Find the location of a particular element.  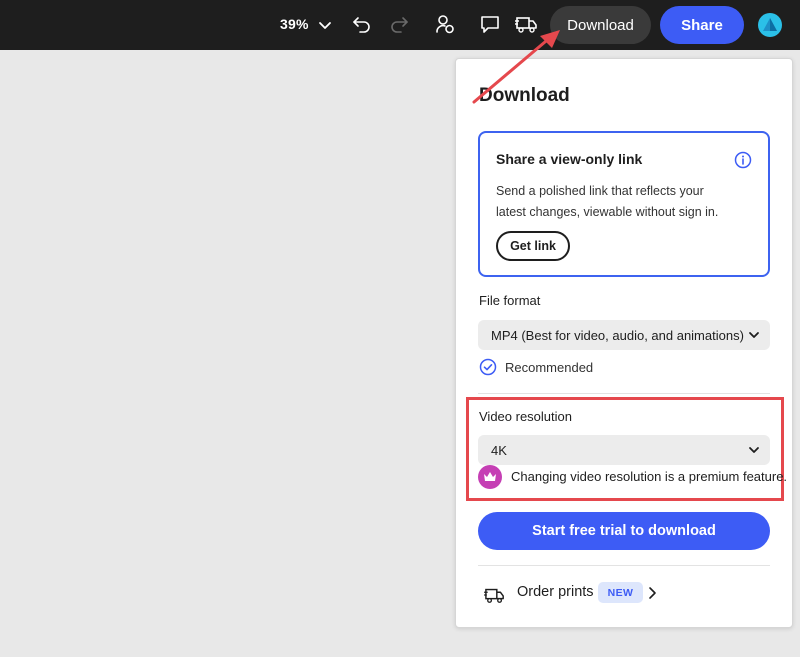

new-badge: NEW is located at coordinates (620, 592).